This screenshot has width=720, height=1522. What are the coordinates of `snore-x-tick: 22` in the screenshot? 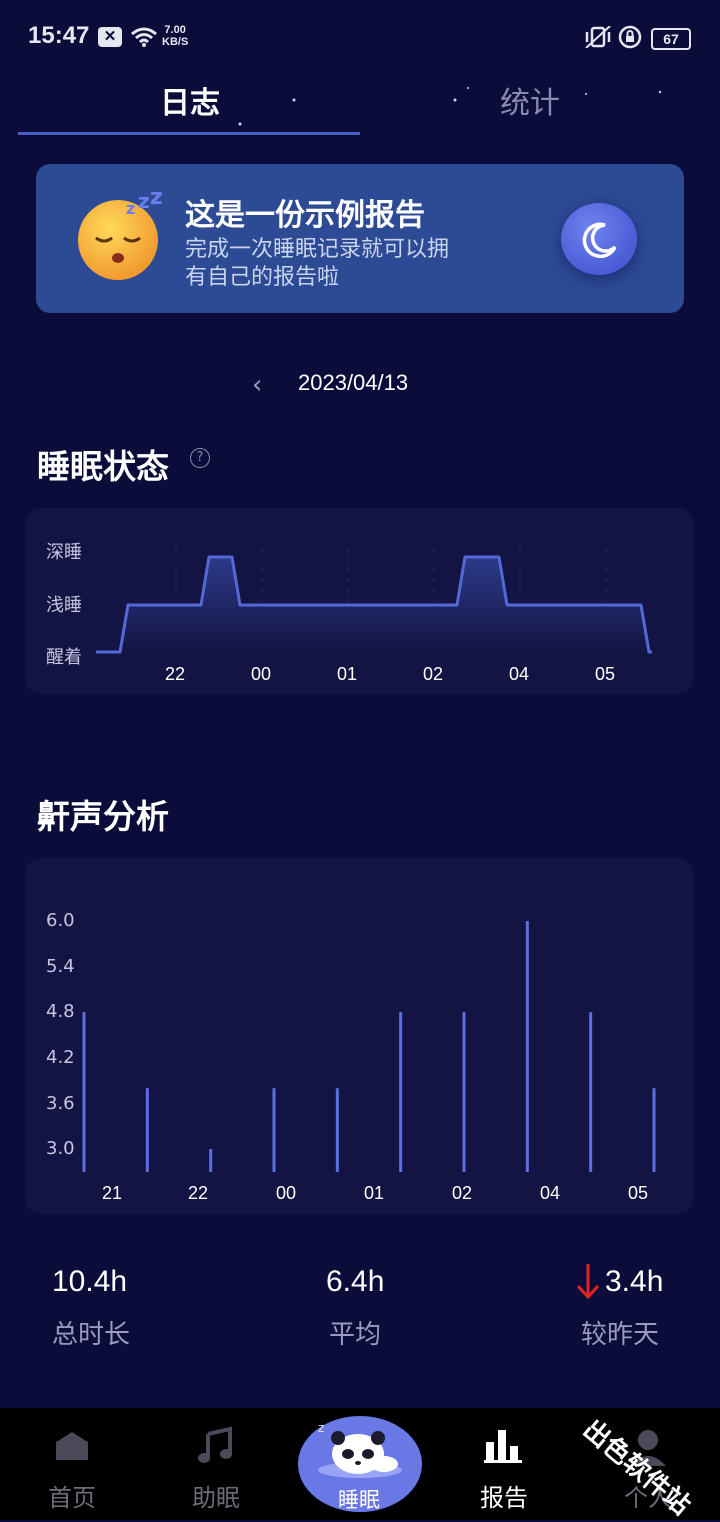 It's located at (198, 1193).